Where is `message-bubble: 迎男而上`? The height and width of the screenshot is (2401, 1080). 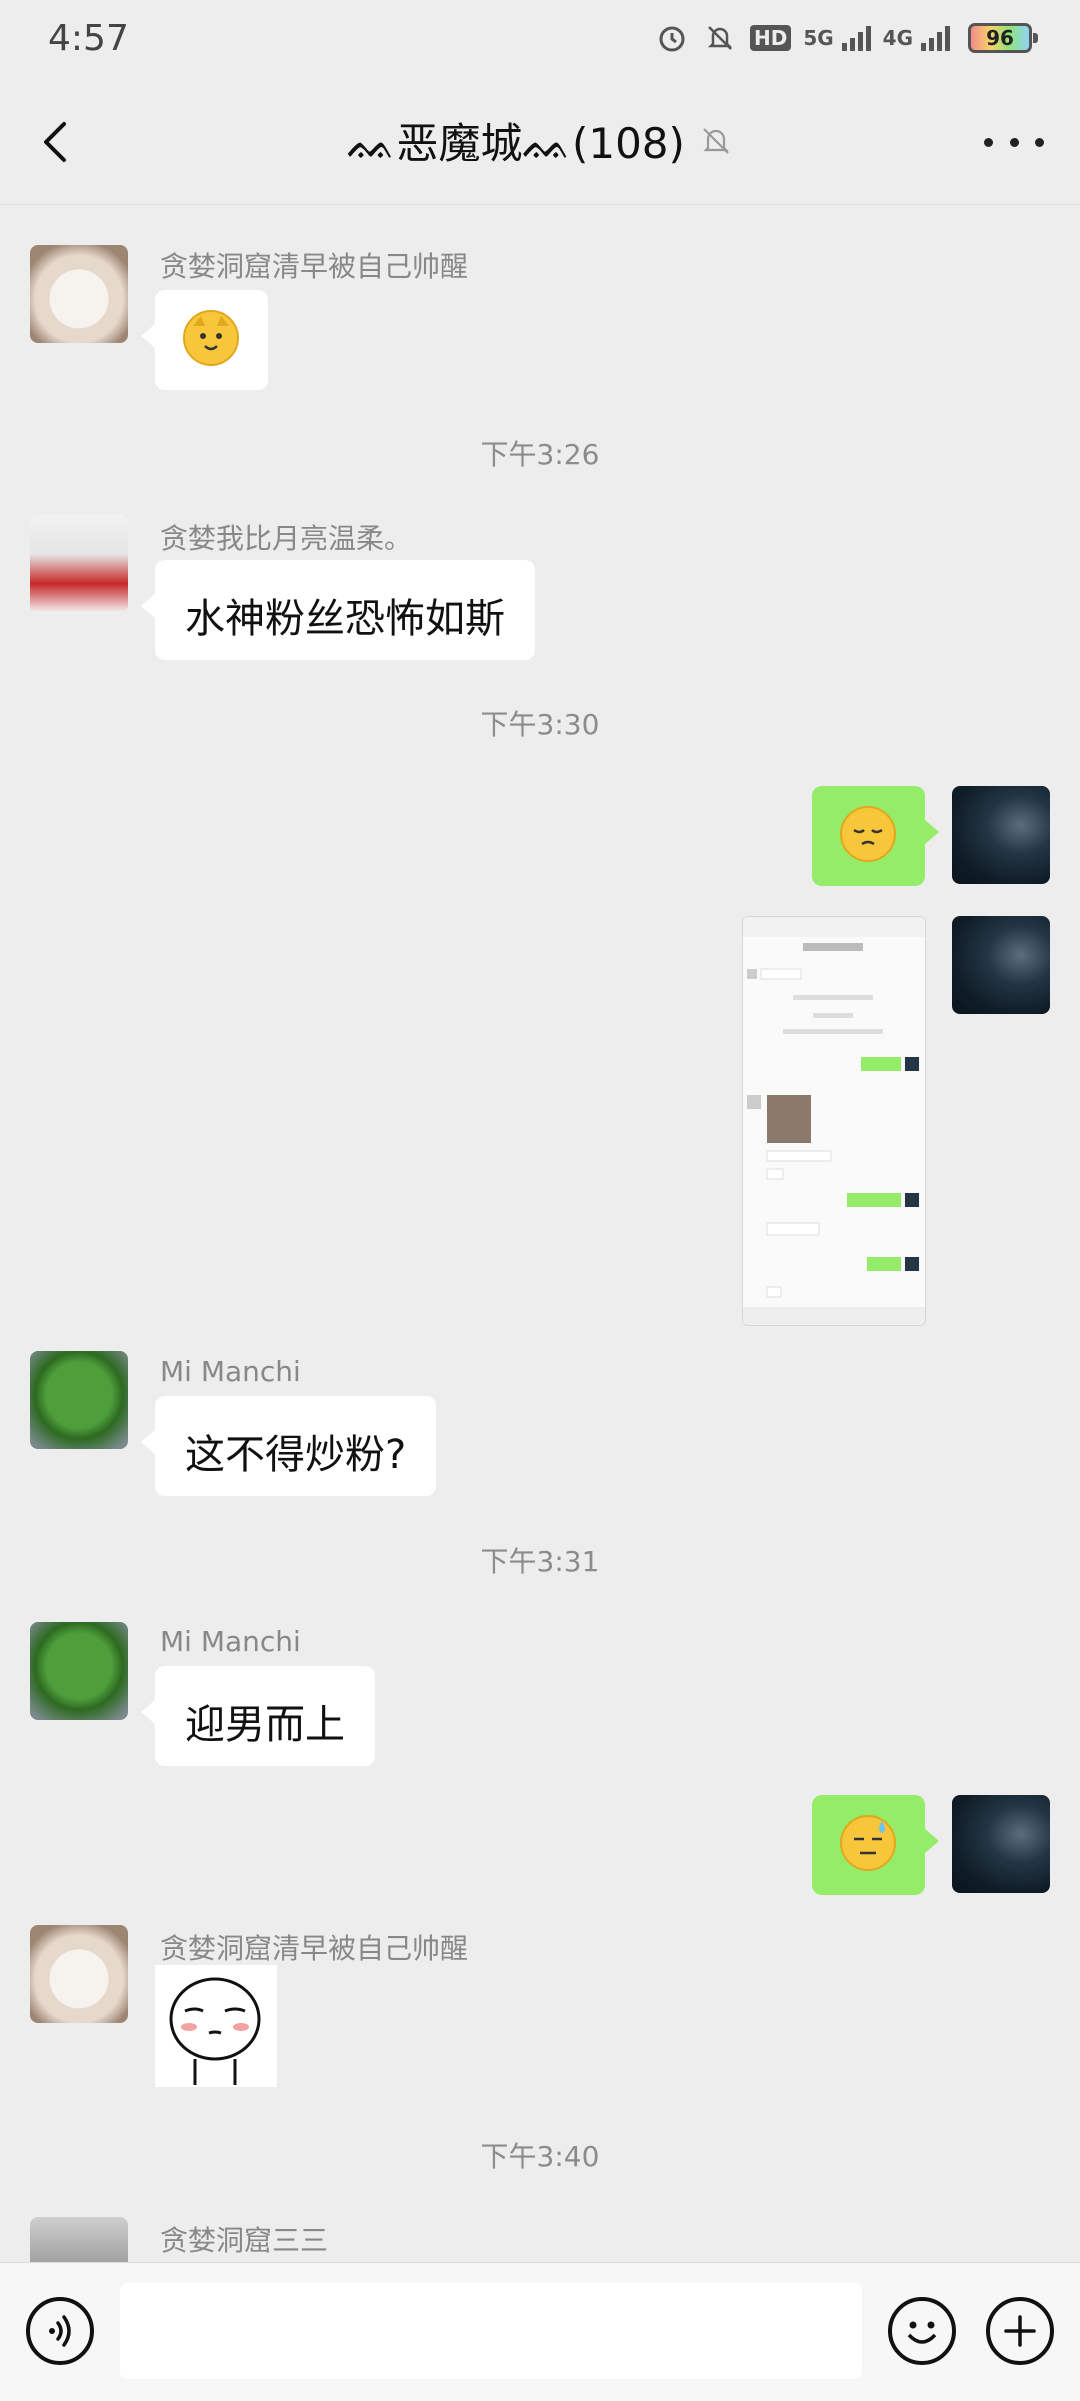
message-bubble: 迎男而上 is located at coordinates (258, 1716).